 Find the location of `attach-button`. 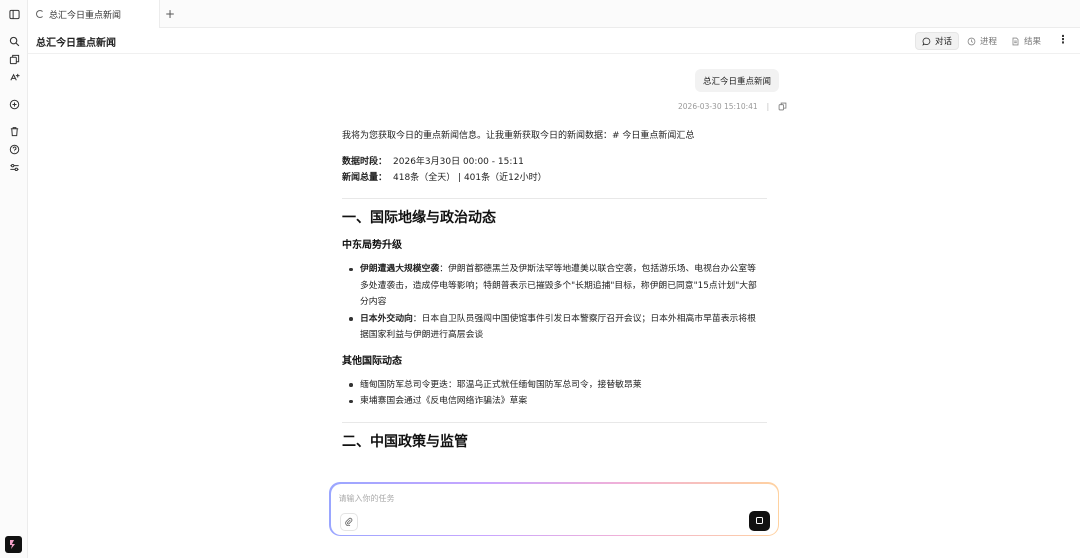

attach-button is located at coordinates (348, 521).